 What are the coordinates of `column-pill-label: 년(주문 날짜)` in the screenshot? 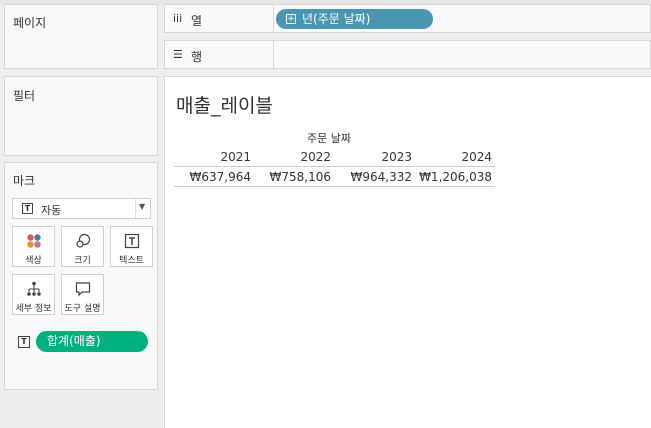 It's located at (336, 19).